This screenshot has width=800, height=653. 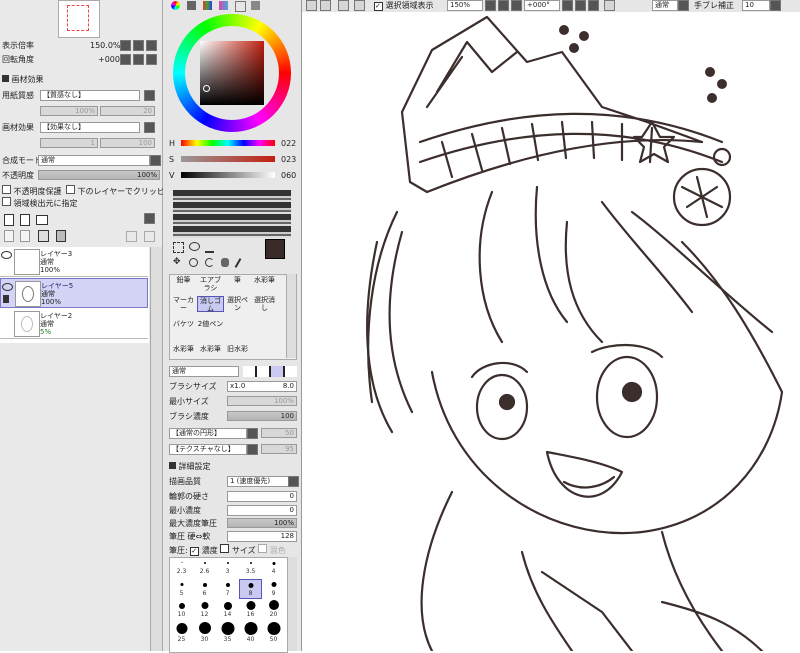 I want to click on magic-wand-icon, so click(x=209, y=247).